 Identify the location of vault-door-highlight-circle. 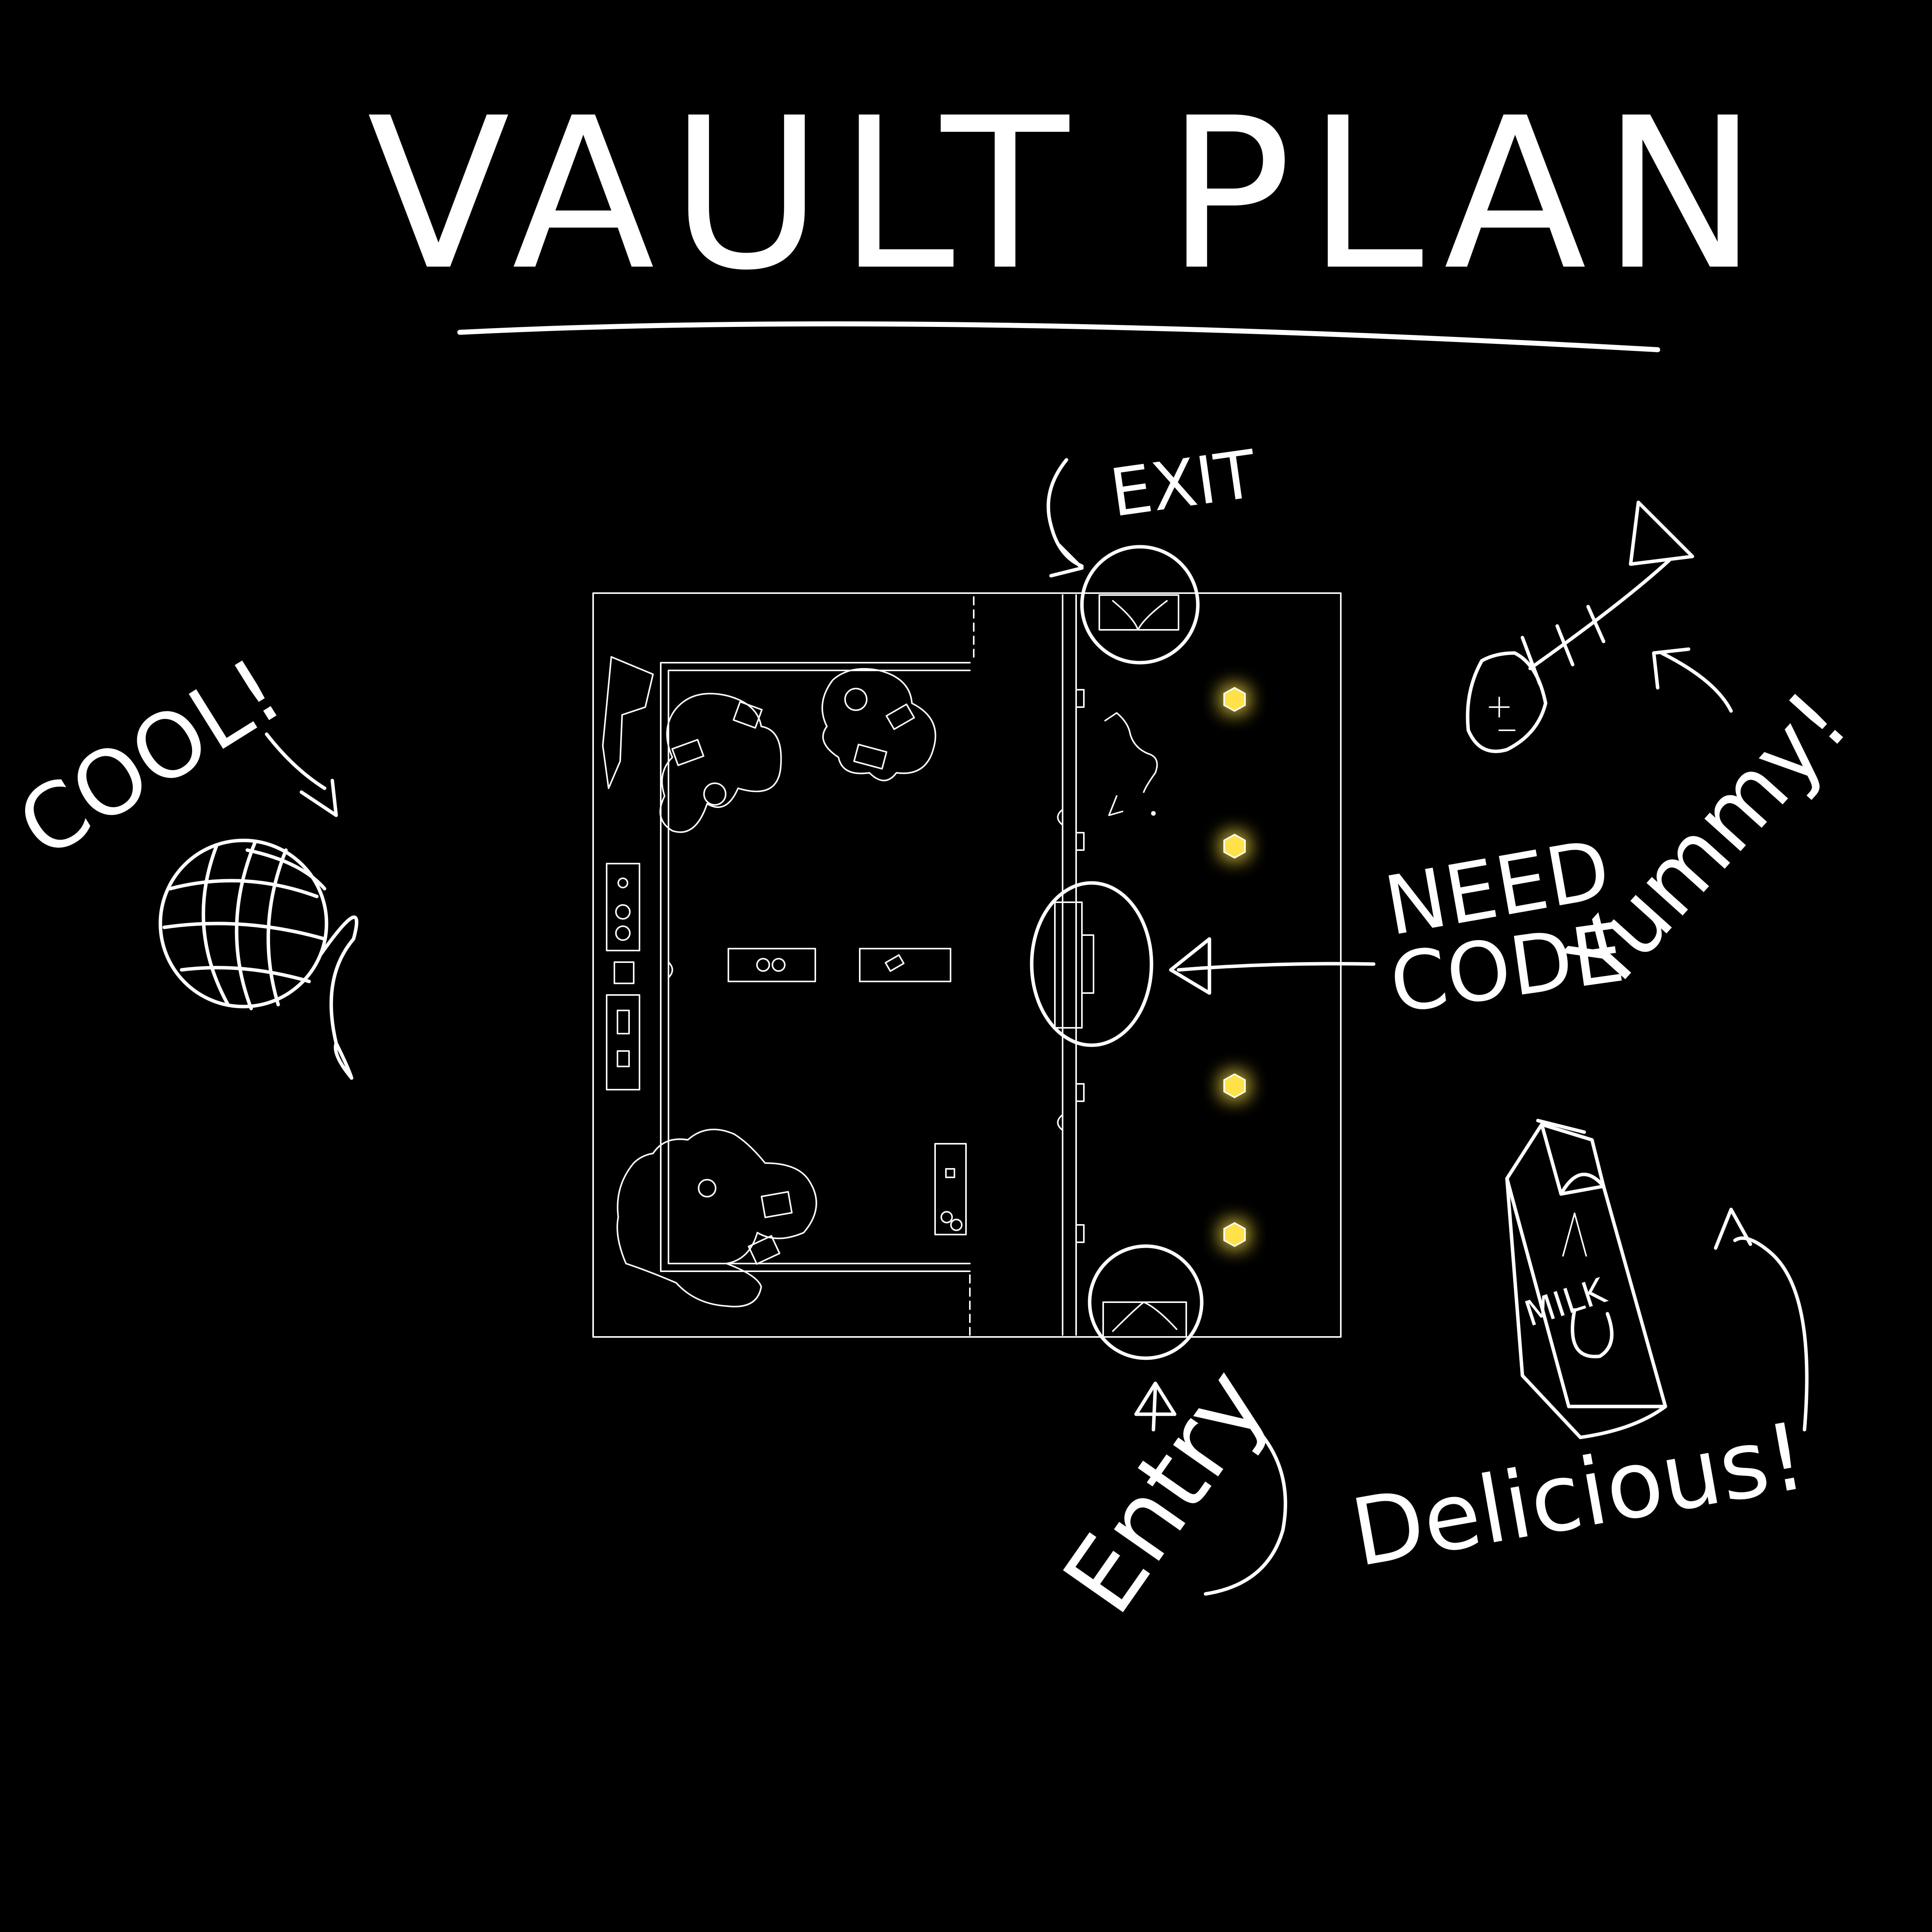
(1092, 964).